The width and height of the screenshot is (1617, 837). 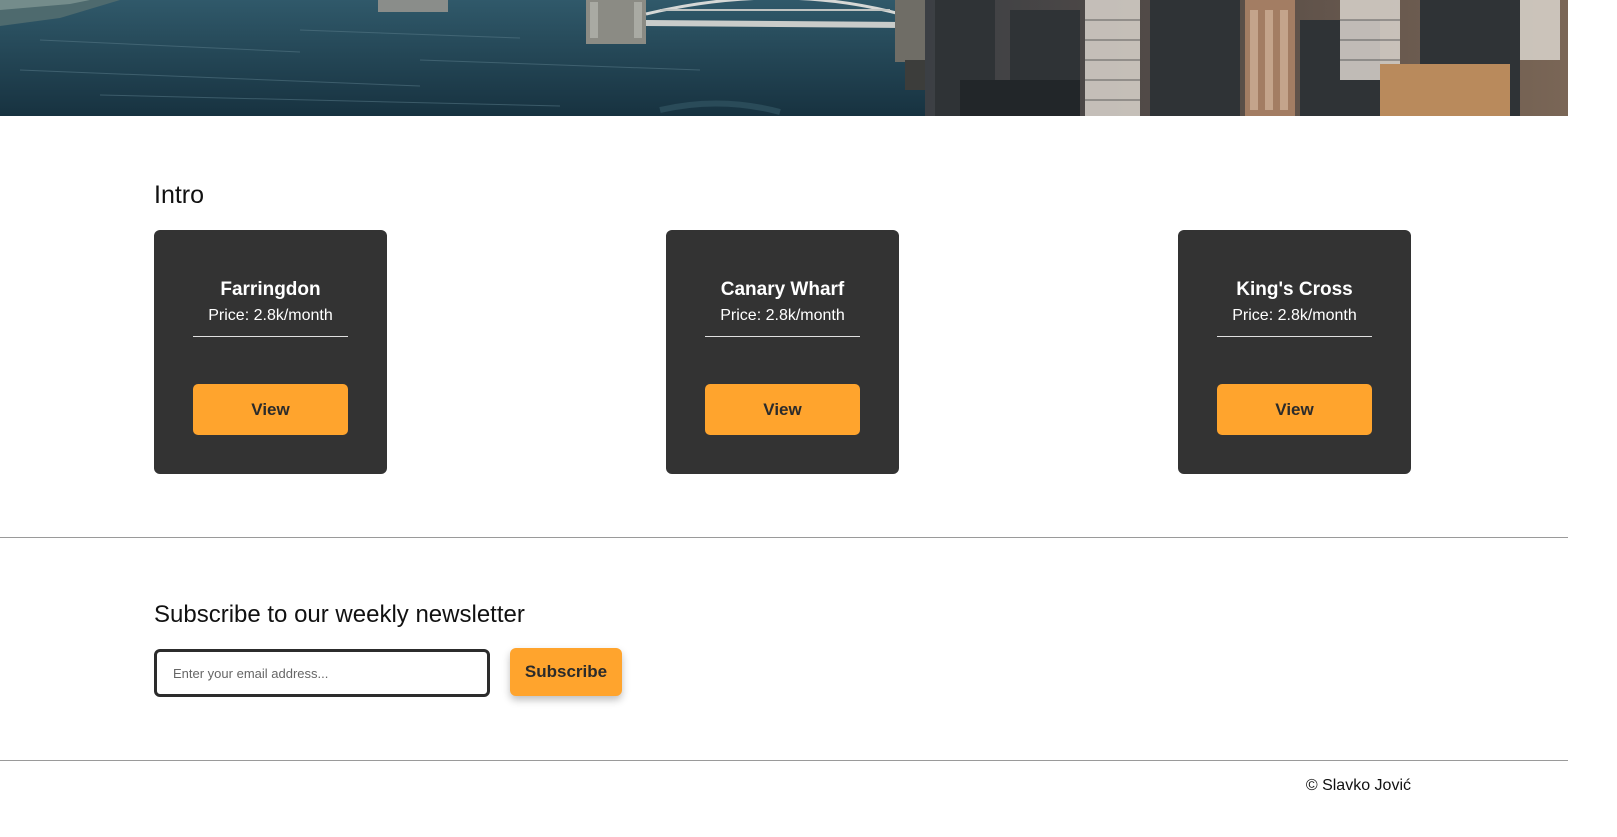 What do you see at coordinates (782, 409) in the screenshot?
I see `view-button-canary-wharf: View` at bounding box center [782, 409].